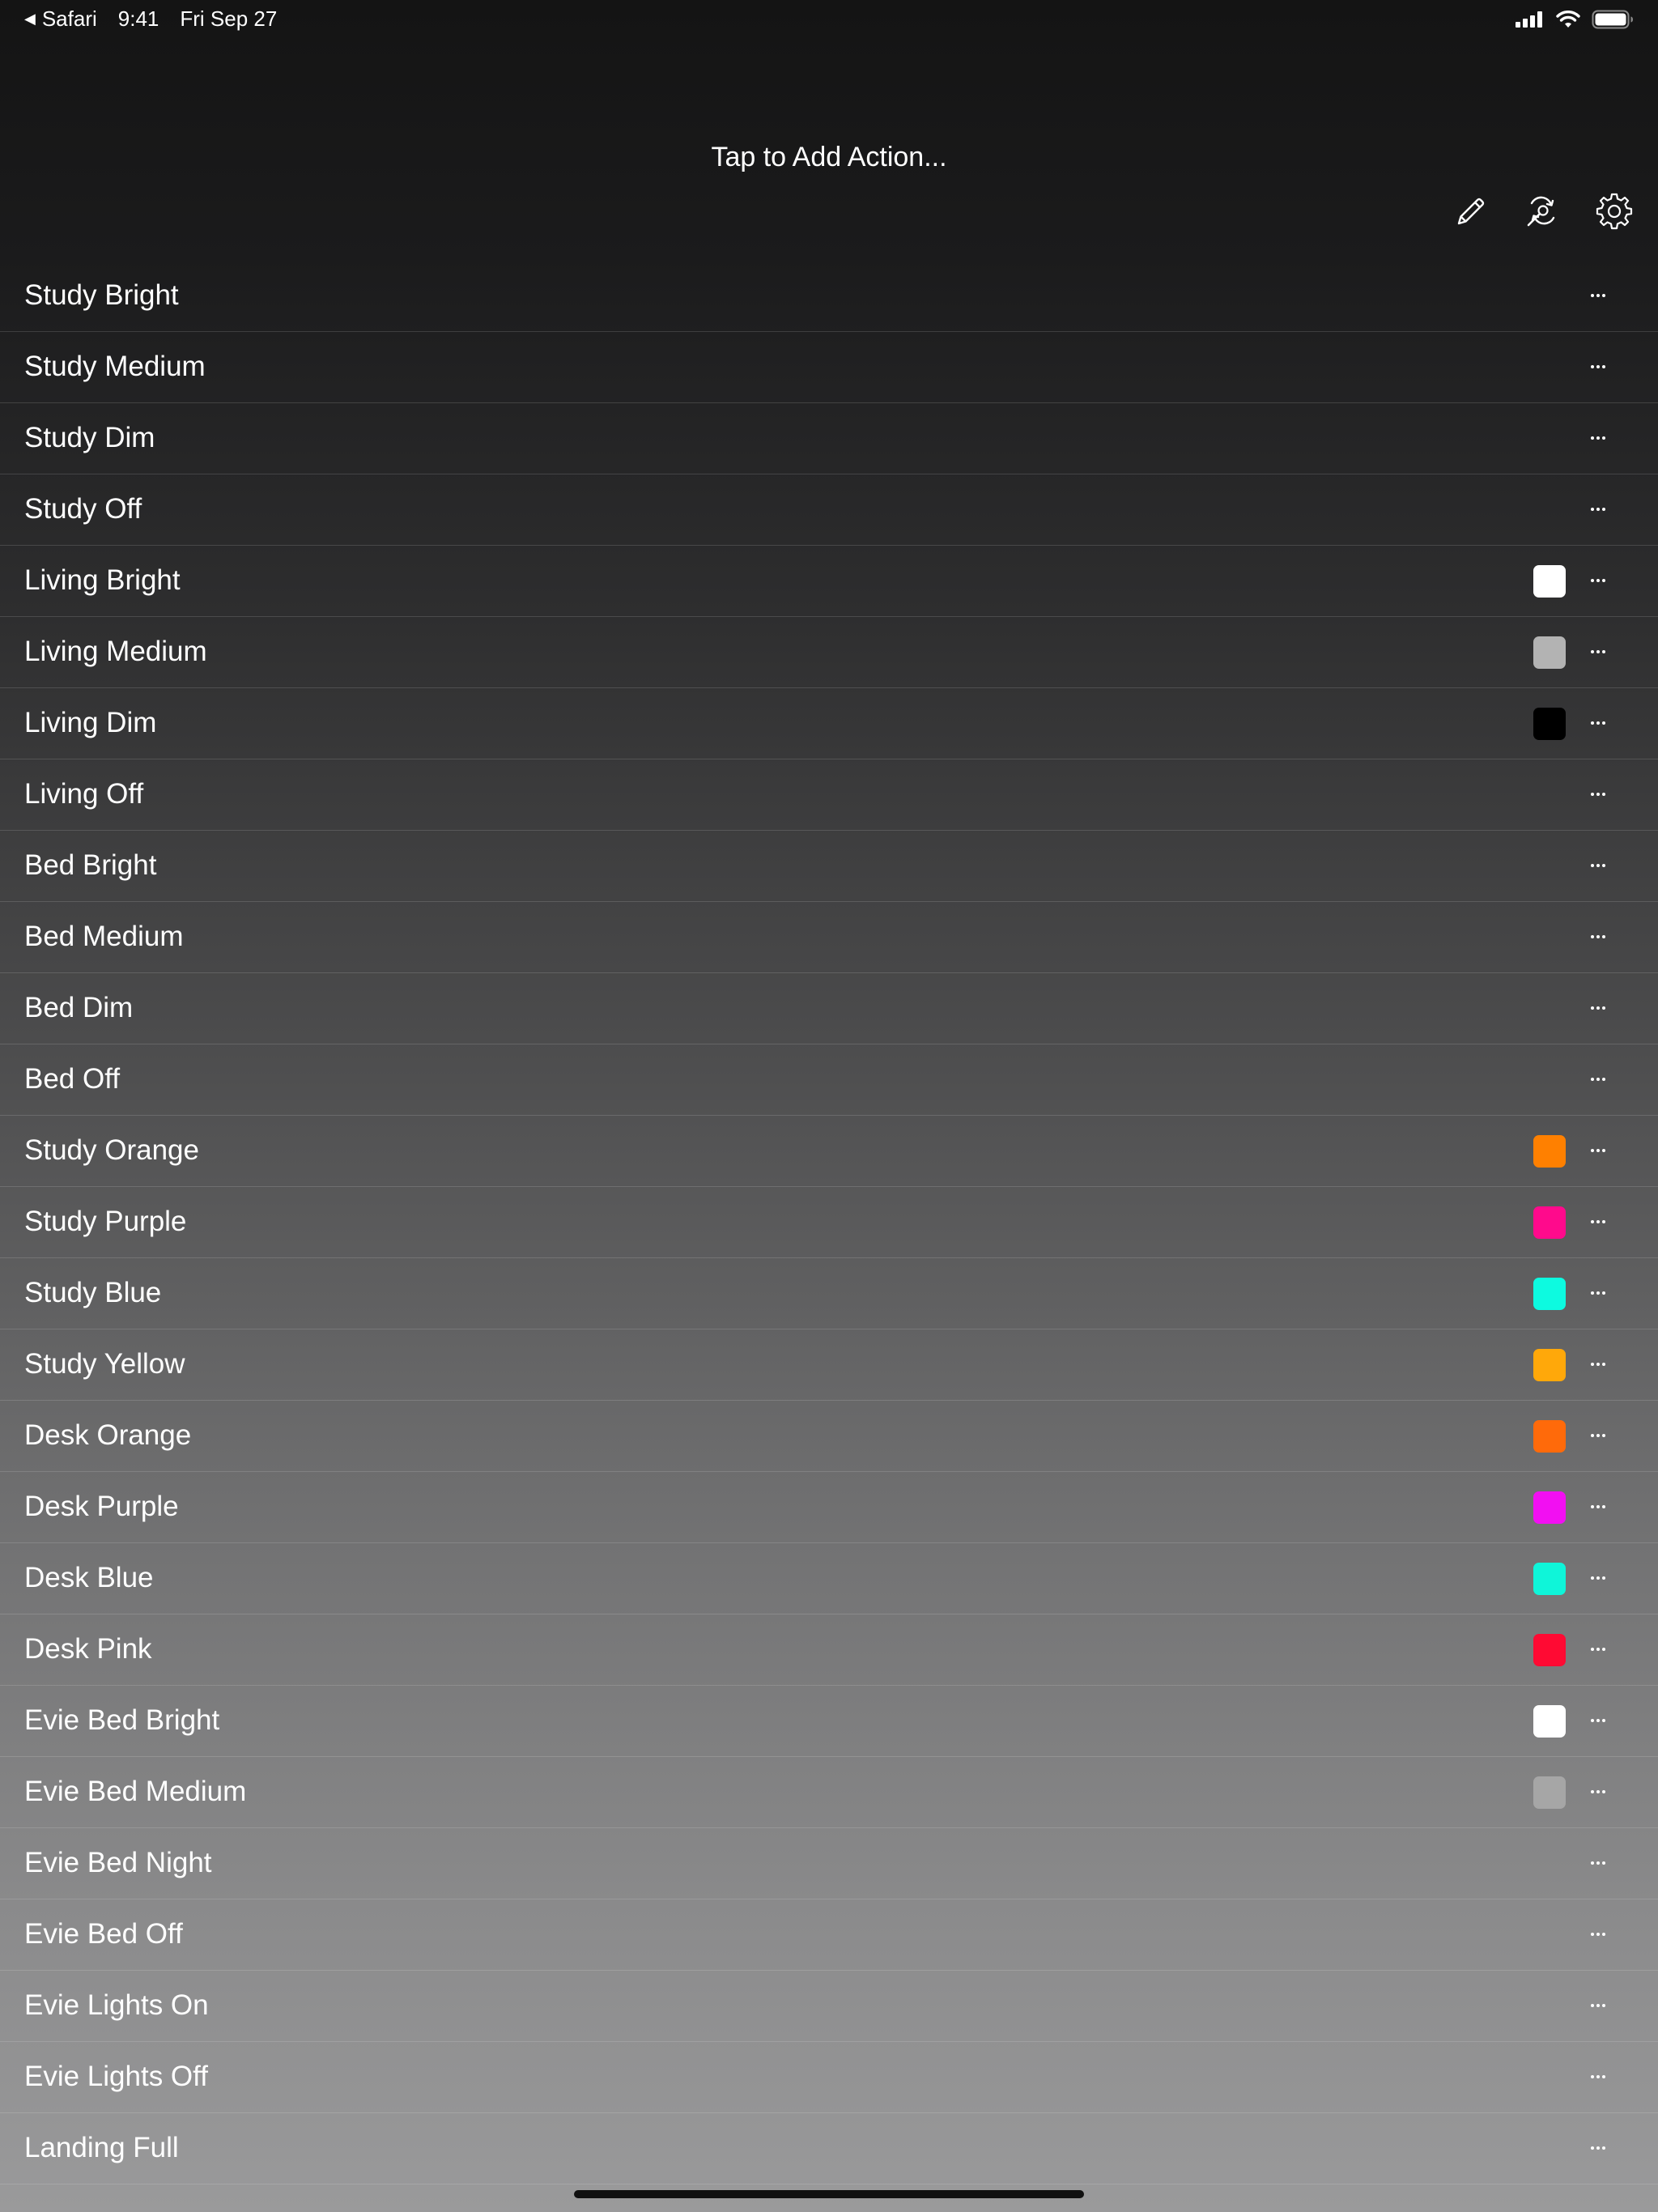  I want to click on action-label: Bed Dim, so click(79, 1008).